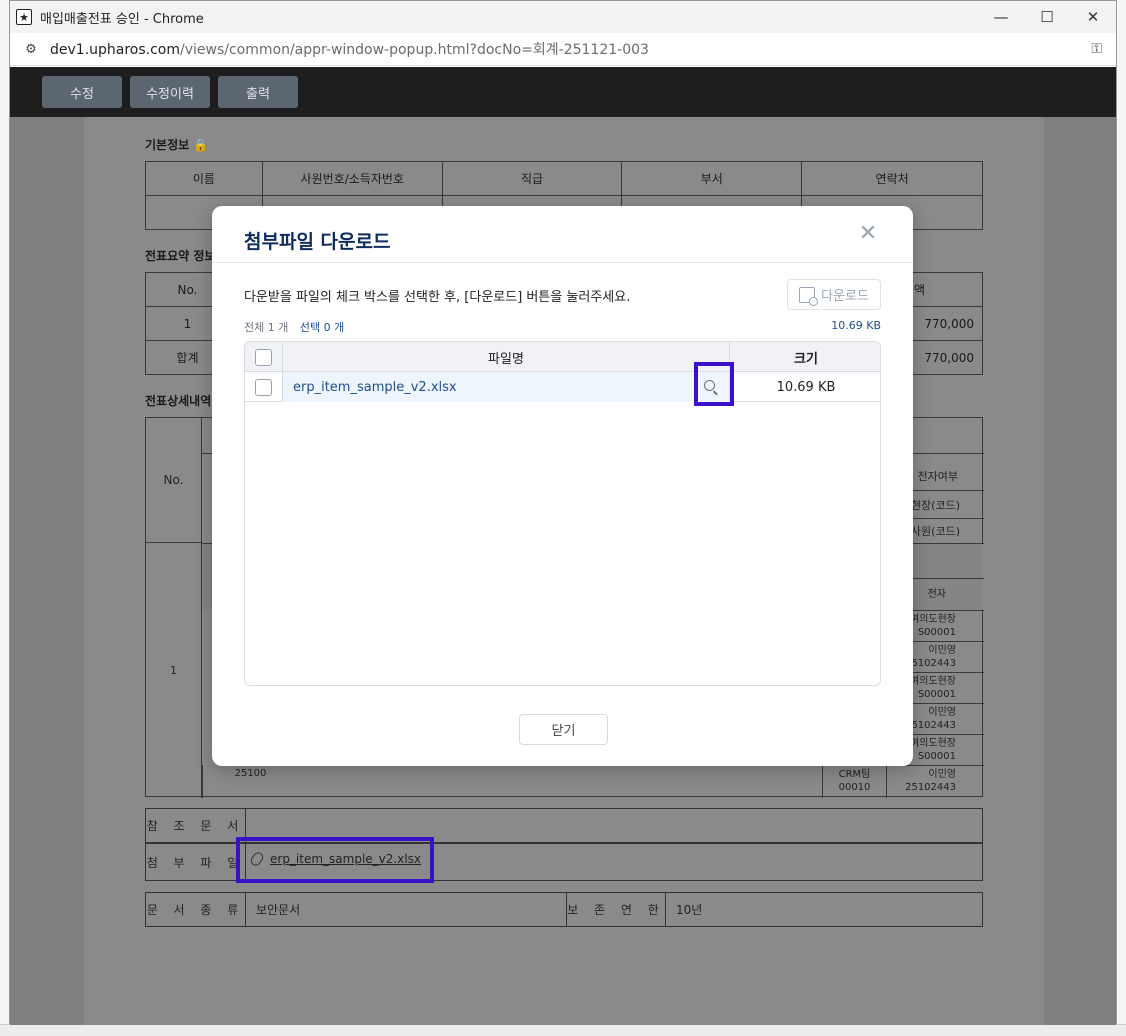 This screenshot has height=1036, width=1126. I want to click on file-grid-header: 파일명 크기, so click(562, 357).